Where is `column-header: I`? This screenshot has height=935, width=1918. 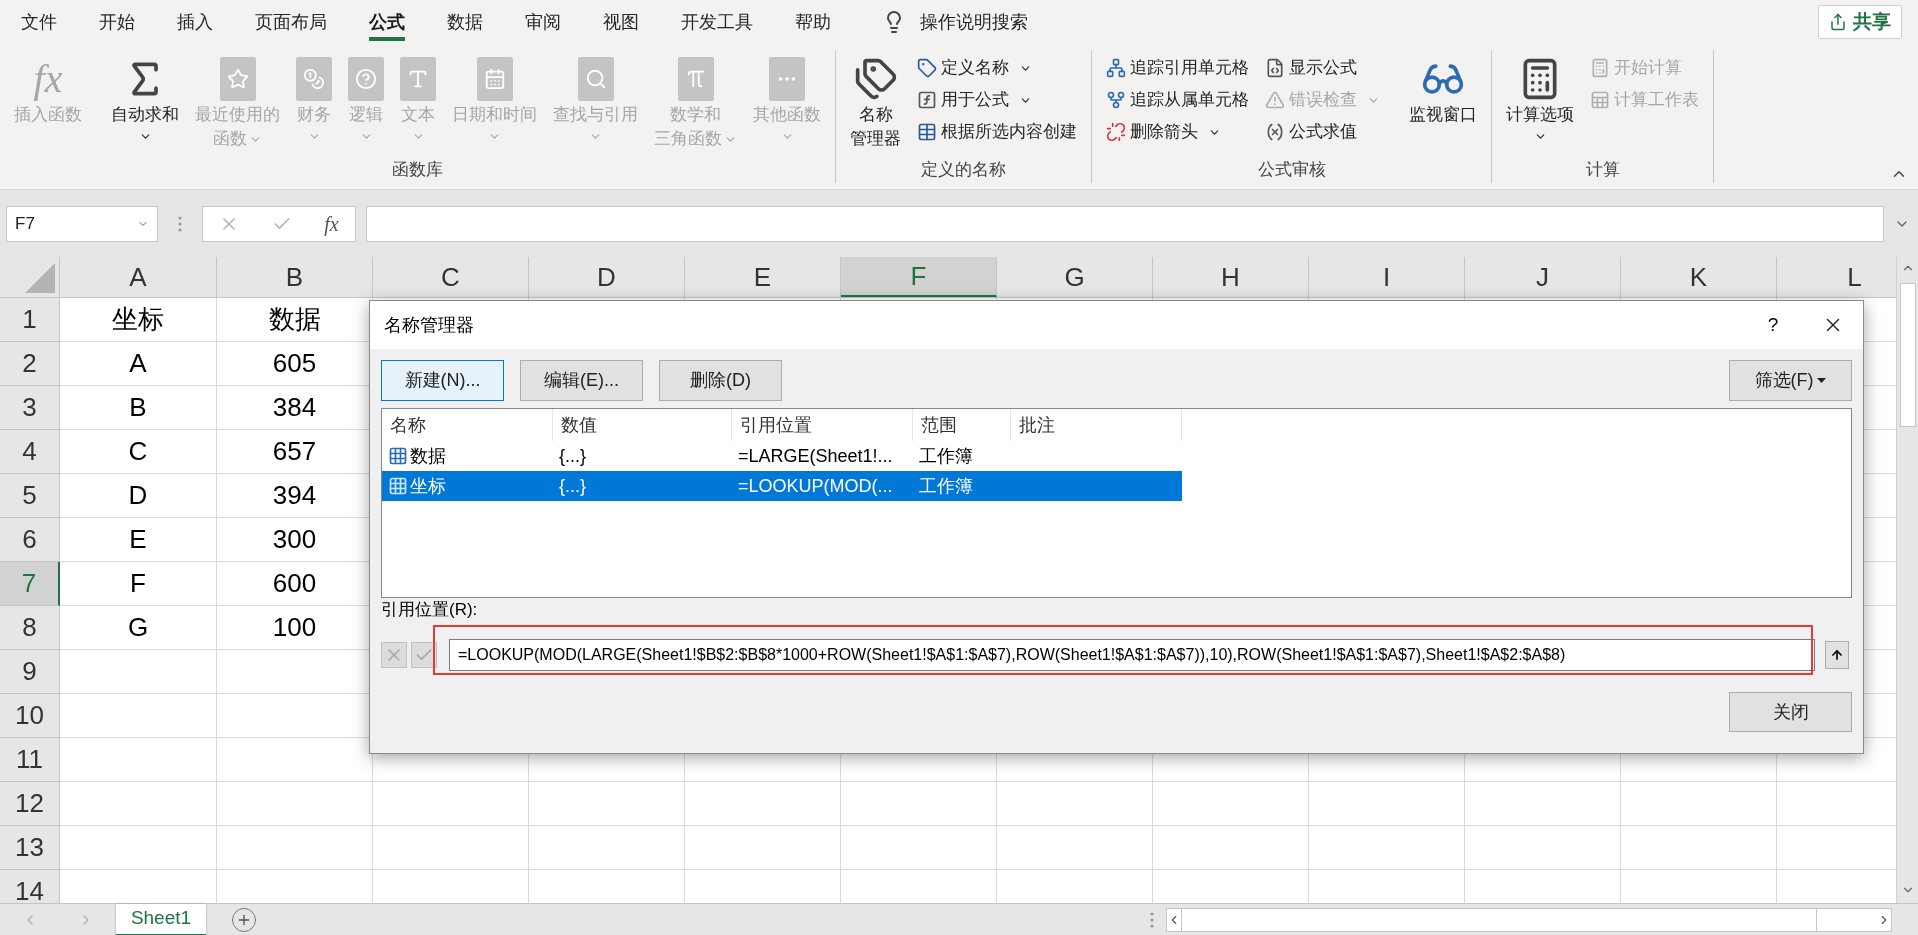 column-header: I is located at coordinates (1387, 277).